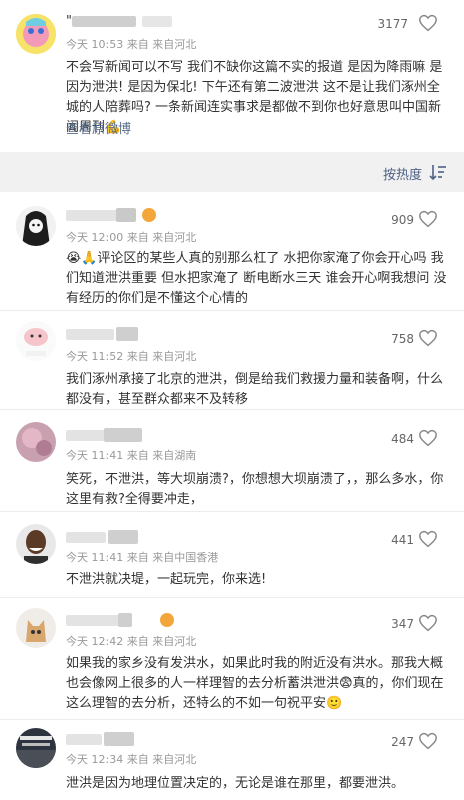 The image size is (464, 800). I want to click on sort-bar: 按热度, so click(232, 172).